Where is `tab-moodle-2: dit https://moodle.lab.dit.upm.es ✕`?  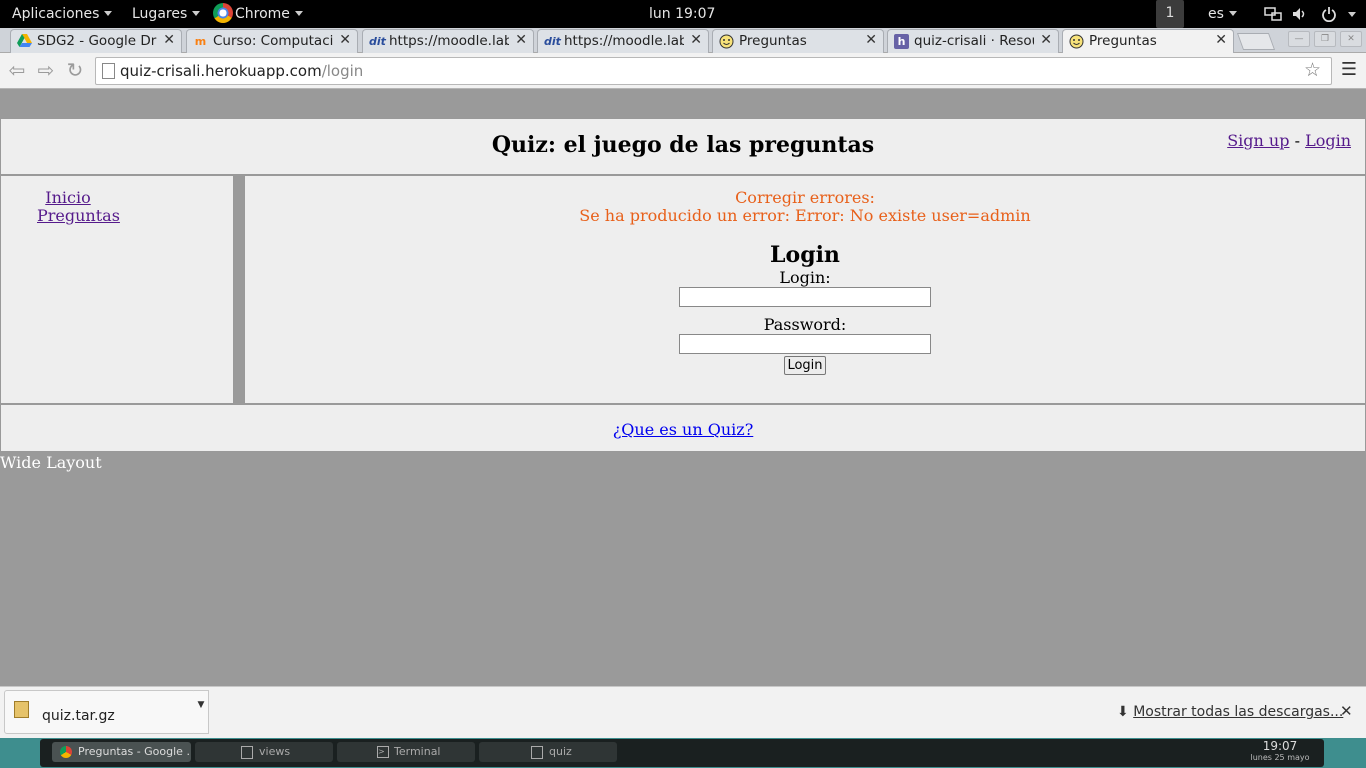 tab-moodle-2: dit https://moodle.lab.dit.upm.es ✕ is located at coordinates (623, 41).